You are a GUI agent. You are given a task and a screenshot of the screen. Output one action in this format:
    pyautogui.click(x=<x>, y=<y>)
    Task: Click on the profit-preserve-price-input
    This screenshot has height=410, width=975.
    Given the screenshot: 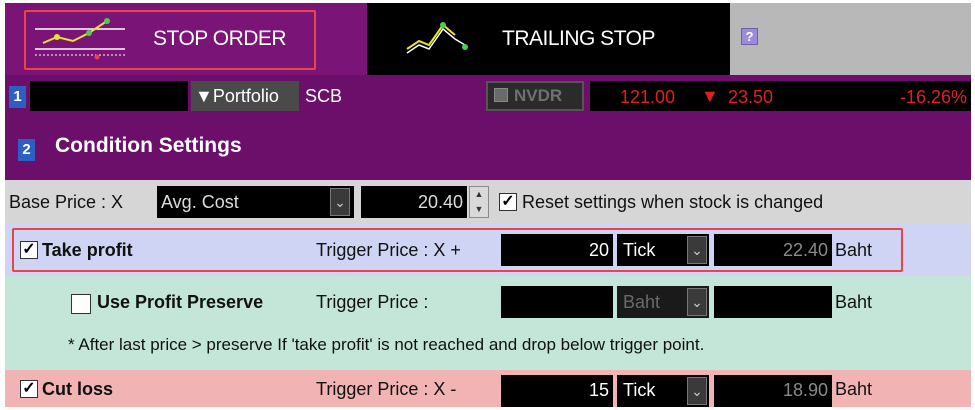 What is the action you would take?
    pyautogui.click(x=557, y=302)
    